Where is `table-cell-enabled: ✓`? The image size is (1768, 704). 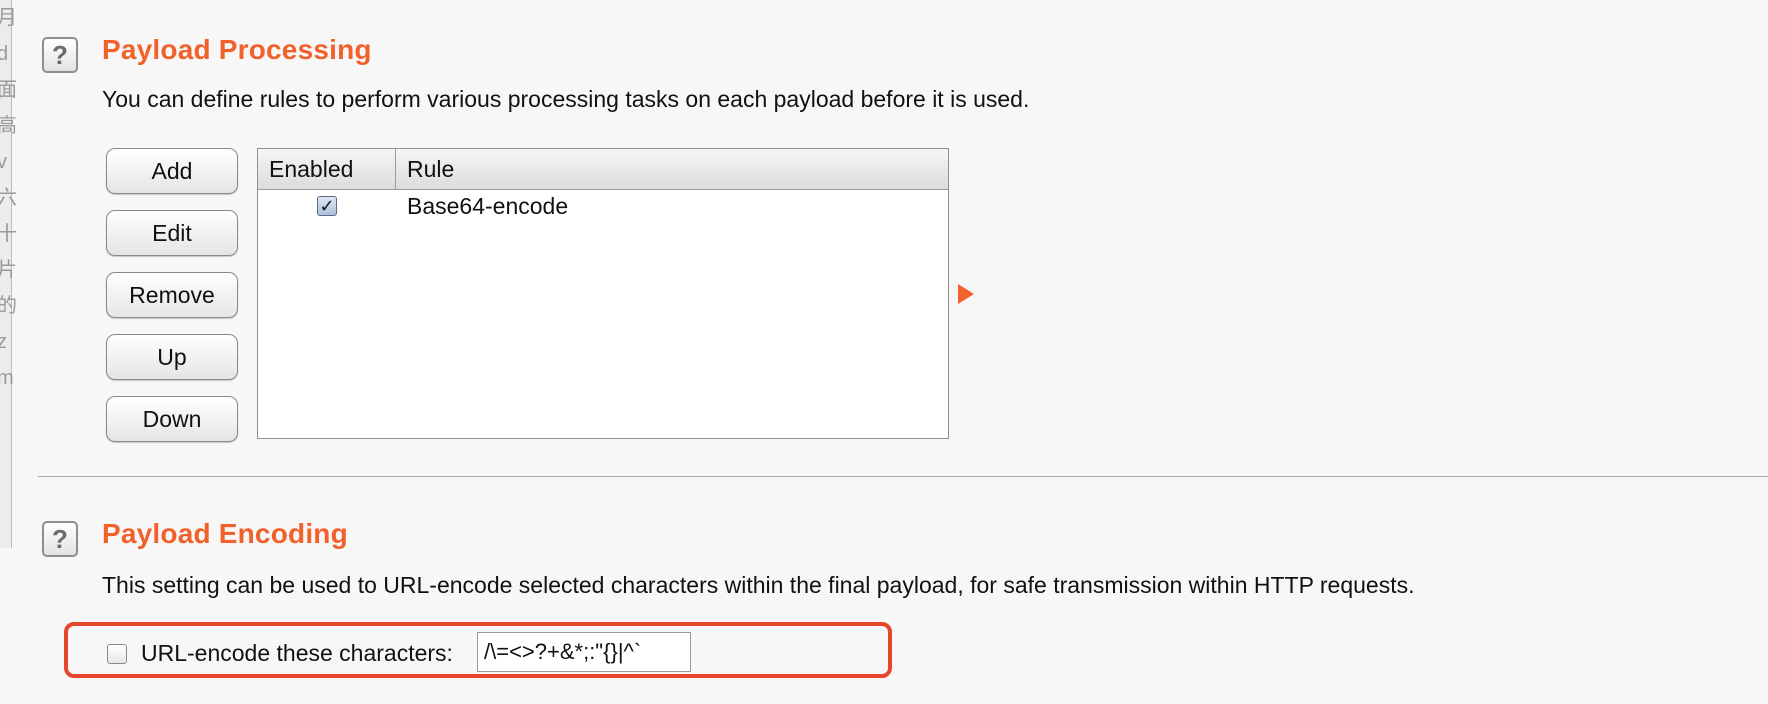 table-cell-enabled: ✓ is located at coordinates (327, 206).